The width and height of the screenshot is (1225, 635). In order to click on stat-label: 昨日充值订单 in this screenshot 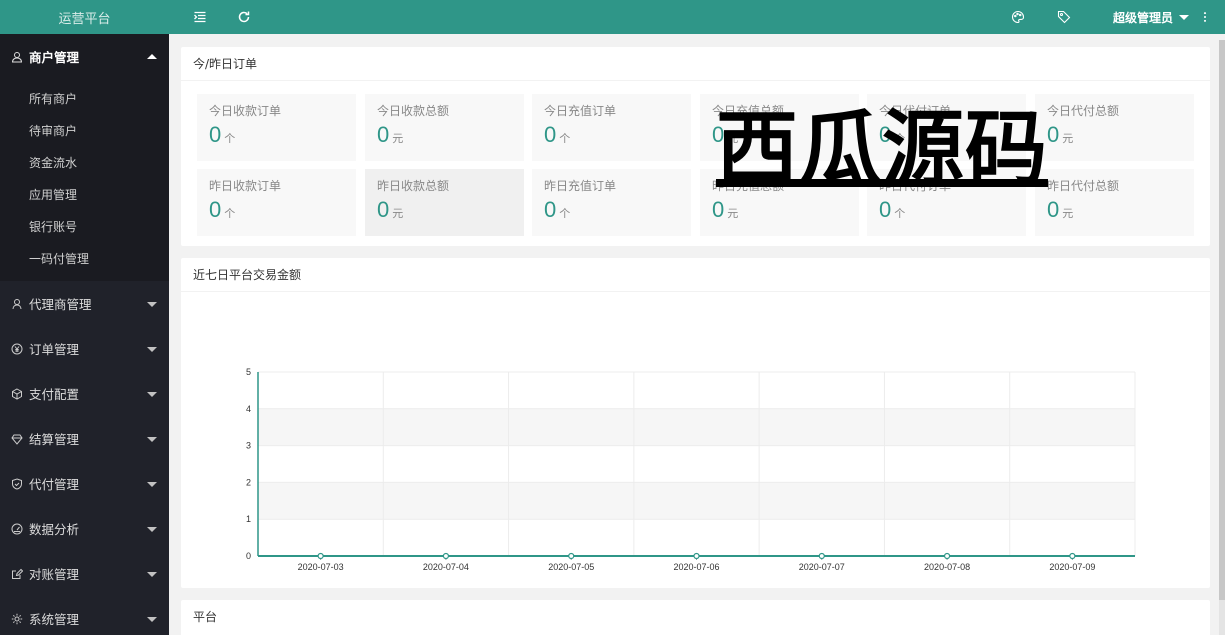, I will do `click(580, 186)`.